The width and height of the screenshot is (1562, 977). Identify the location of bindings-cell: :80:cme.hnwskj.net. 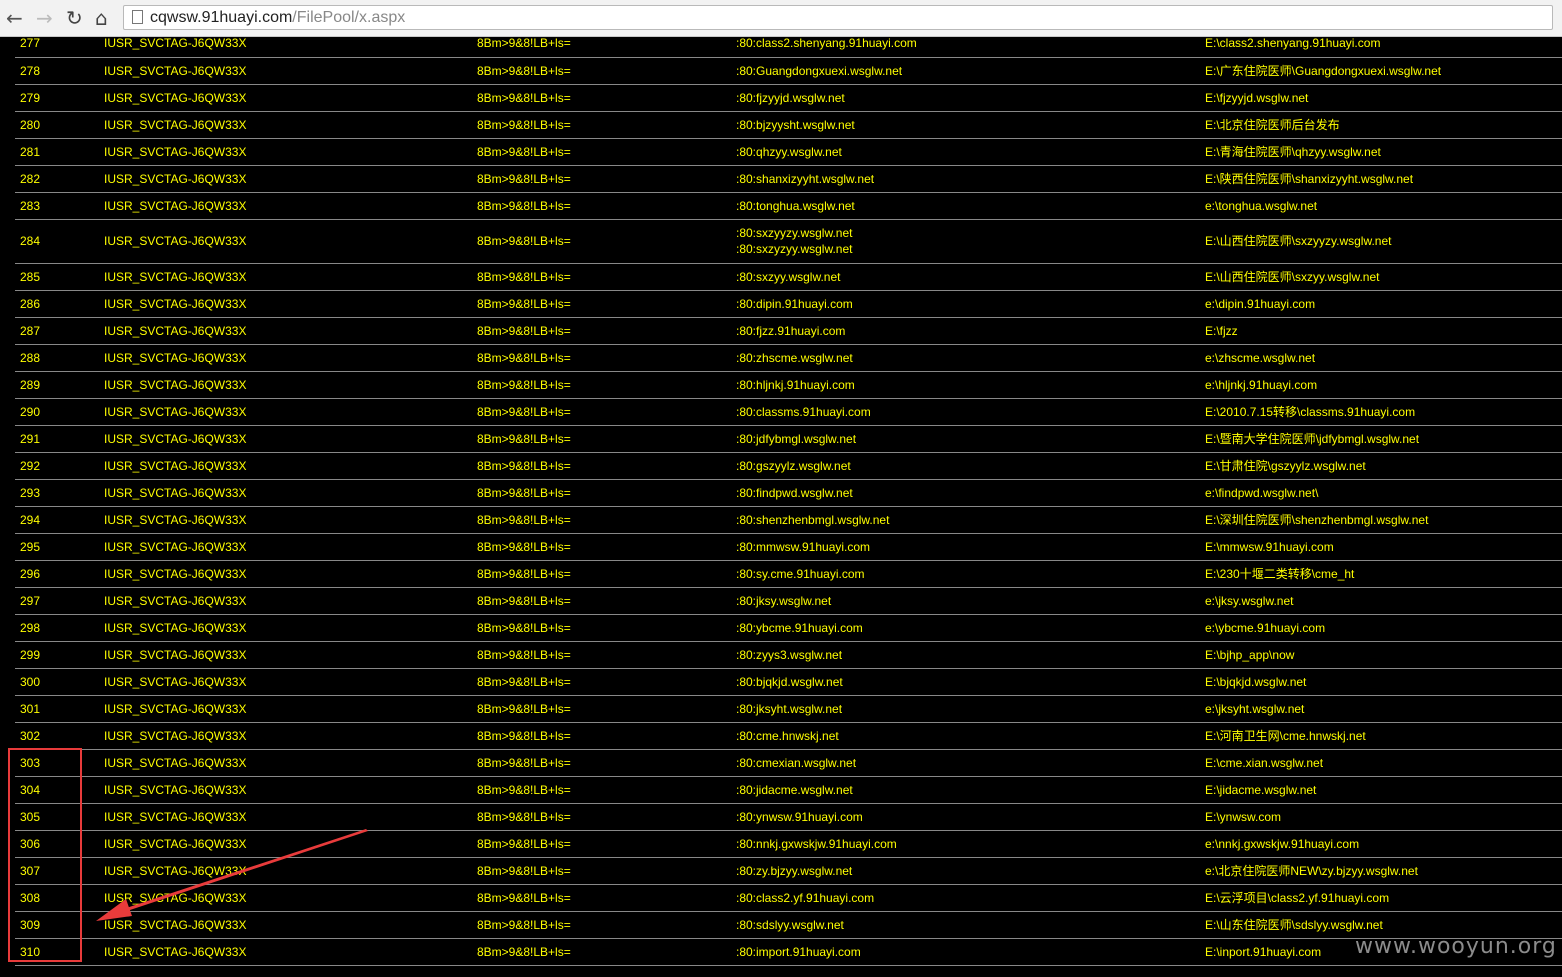
(787, 735).